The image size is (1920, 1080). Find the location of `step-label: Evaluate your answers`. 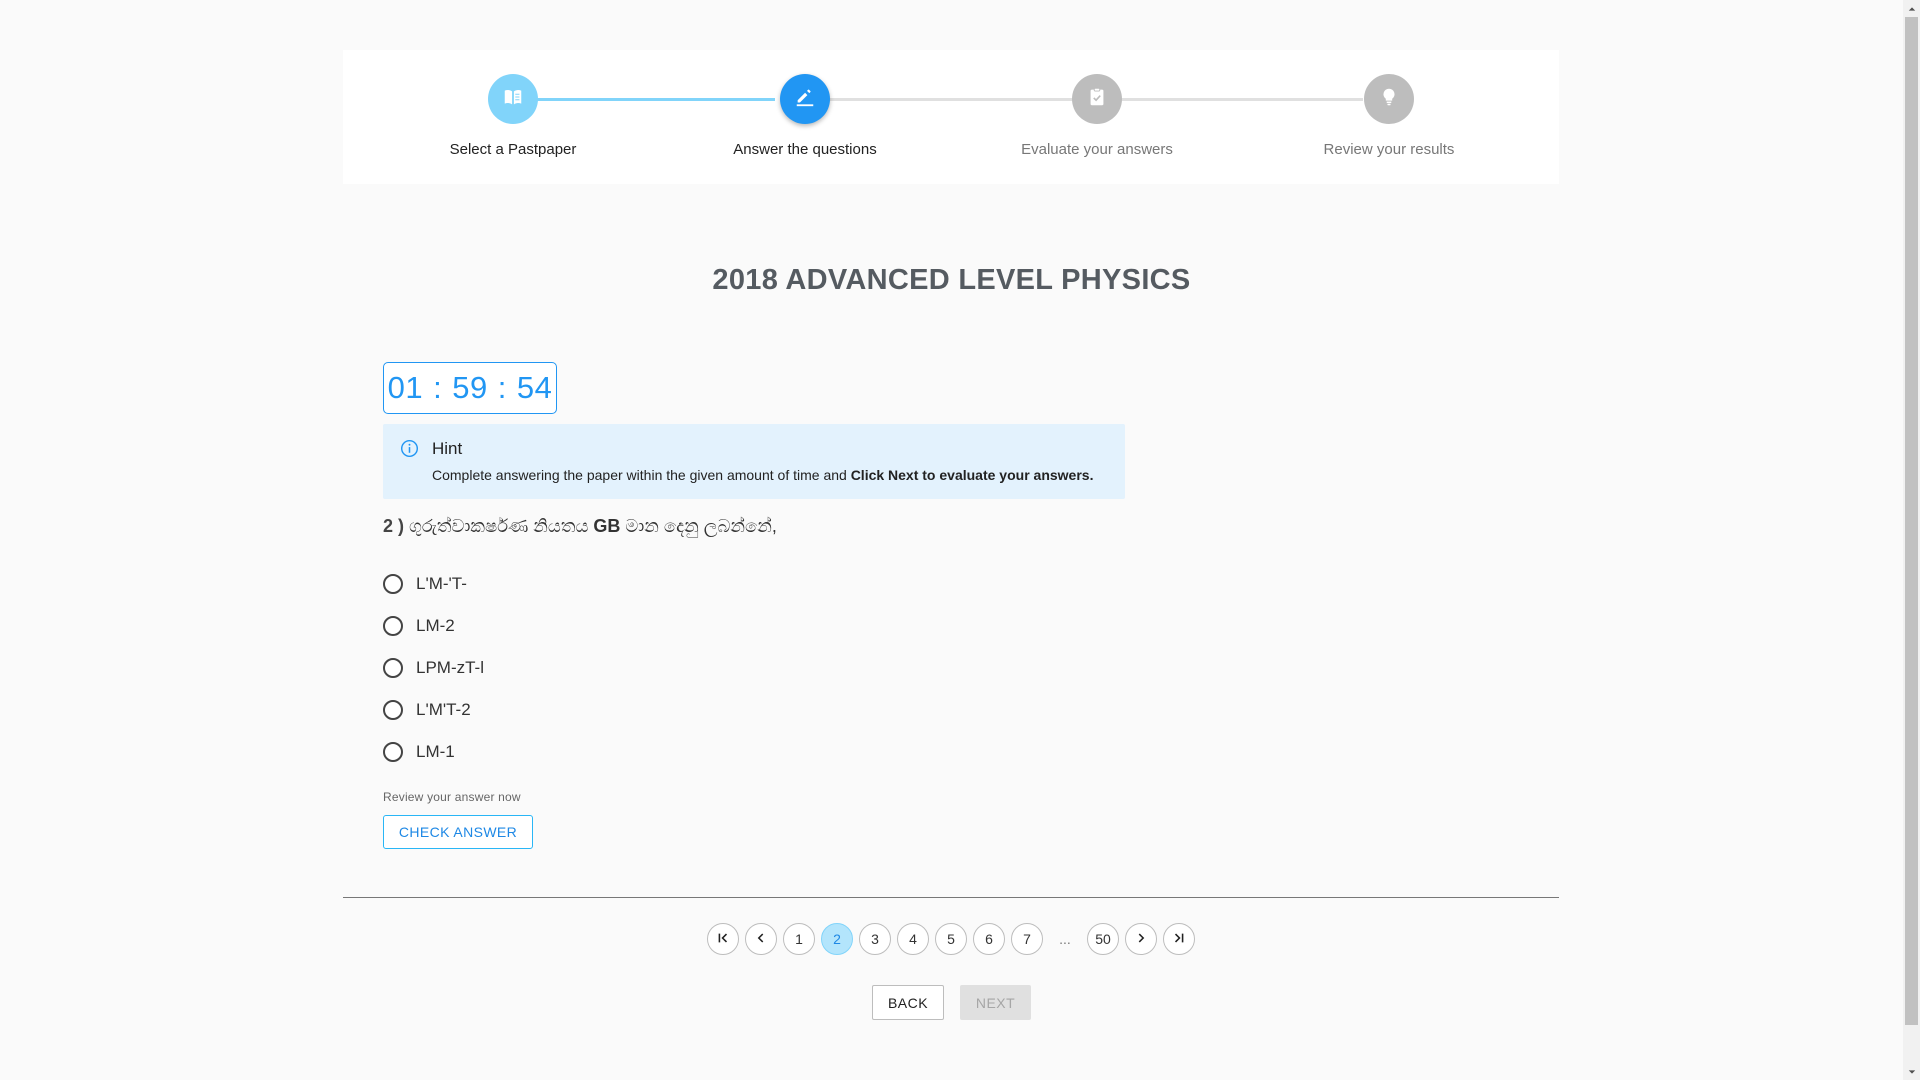

step-label: Evaluate your answers is located at coordinates (1097, 149).